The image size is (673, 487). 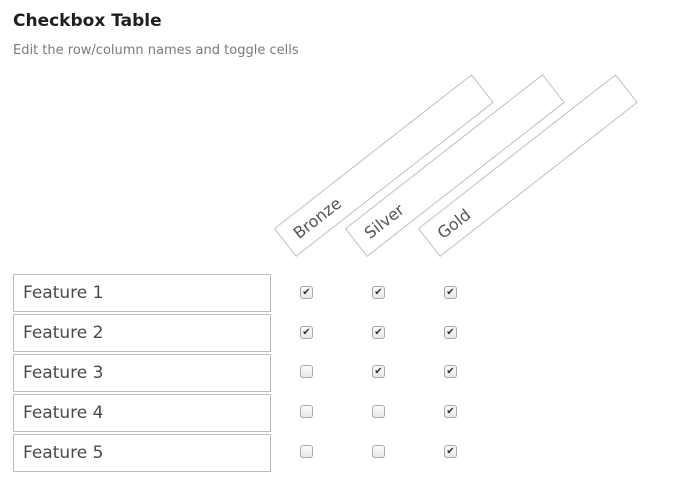 I want to click on row-name-input-4: Feature 4, so click(x=142, y=413).